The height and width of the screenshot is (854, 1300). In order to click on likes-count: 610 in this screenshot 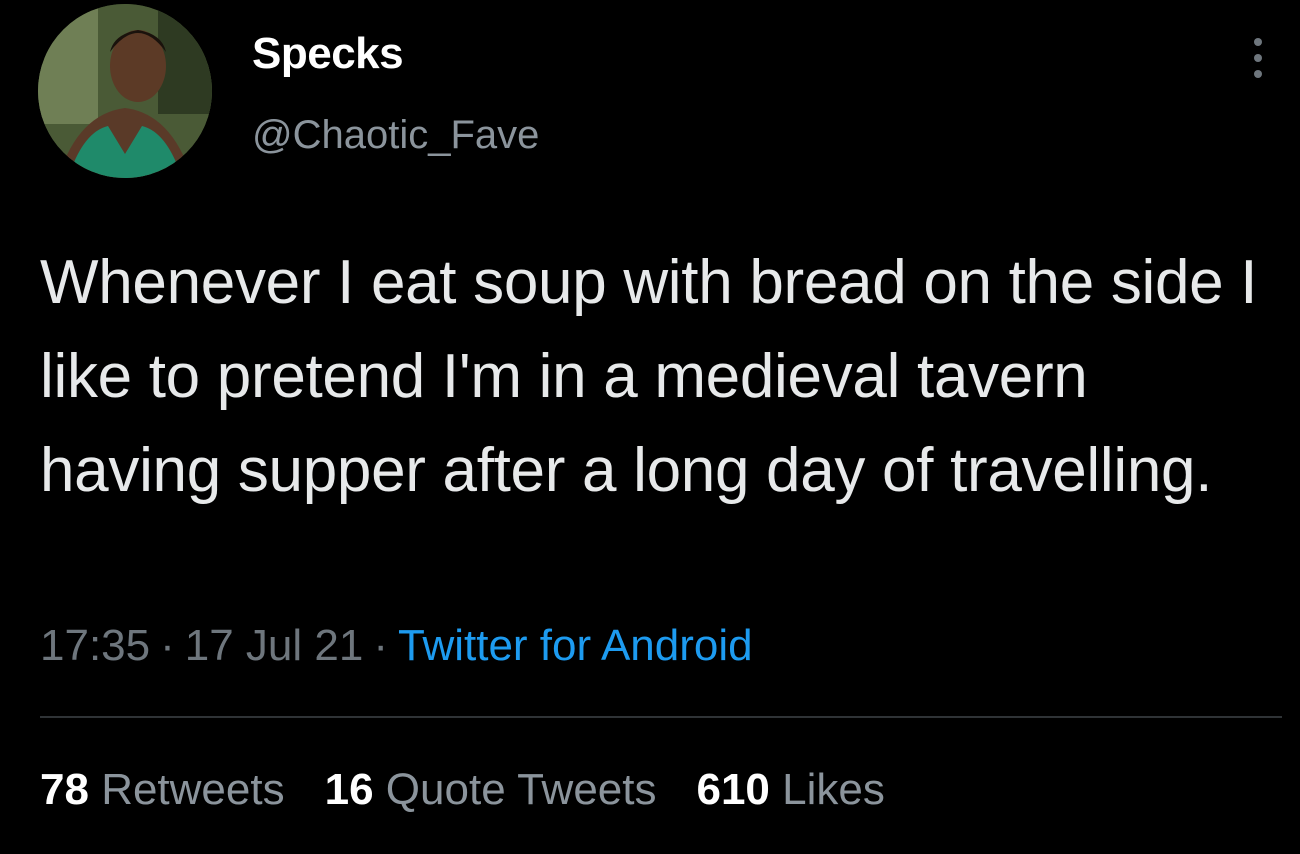, I will do `click(733, 789)`.